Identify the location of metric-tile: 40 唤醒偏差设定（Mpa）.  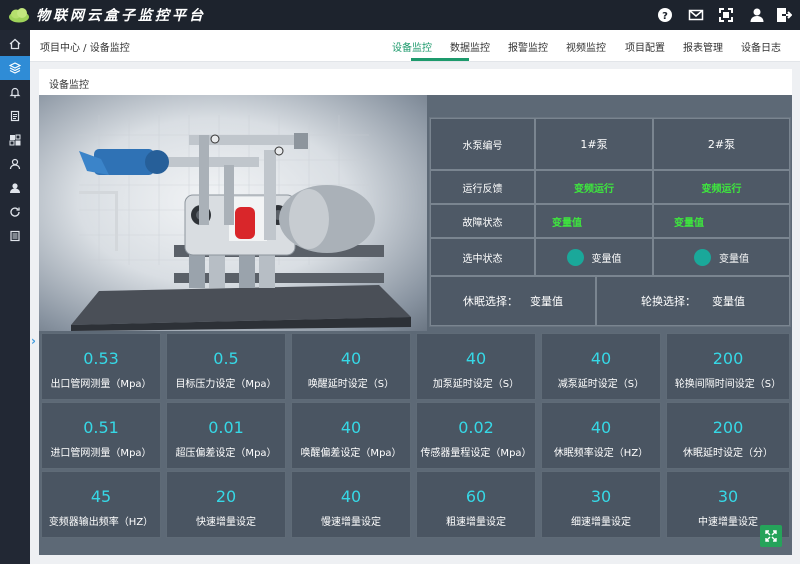
(351, 435).